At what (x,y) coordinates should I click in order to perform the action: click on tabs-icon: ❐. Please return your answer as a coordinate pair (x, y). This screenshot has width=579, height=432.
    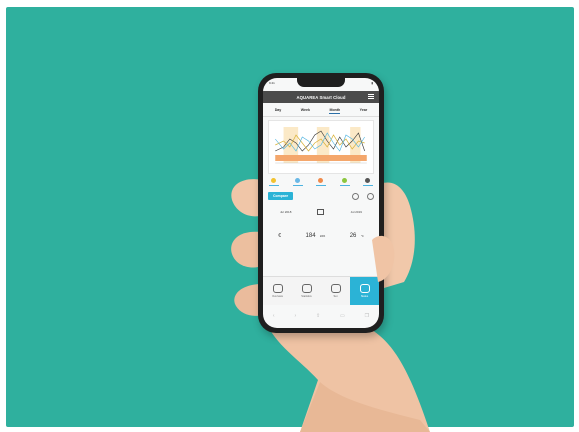
    Looking at the image, I should click on (367, 316).